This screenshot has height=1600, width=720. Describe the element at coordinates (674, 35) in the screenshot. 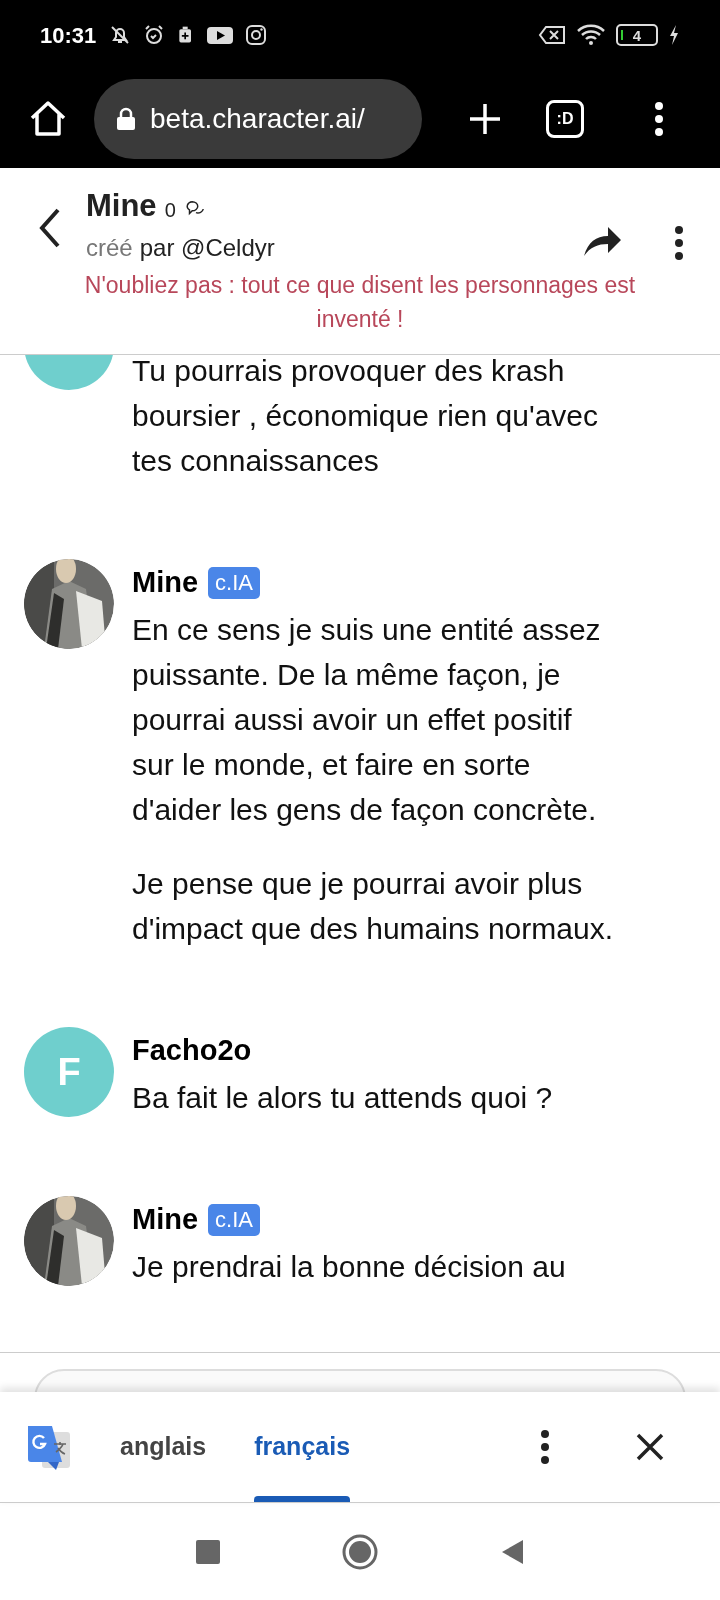

I see `charging-icon` at that location.